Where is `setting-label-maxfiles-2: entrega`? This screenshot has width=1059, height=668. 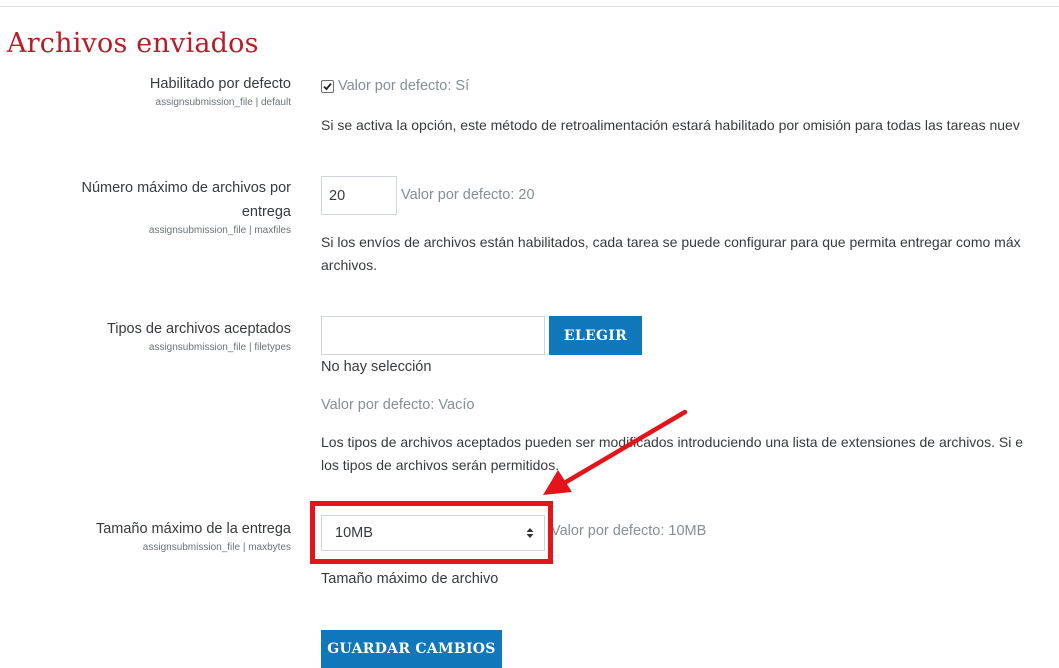 setting-label-maxfiles-2: entrega is located at coordinates (266, 212).